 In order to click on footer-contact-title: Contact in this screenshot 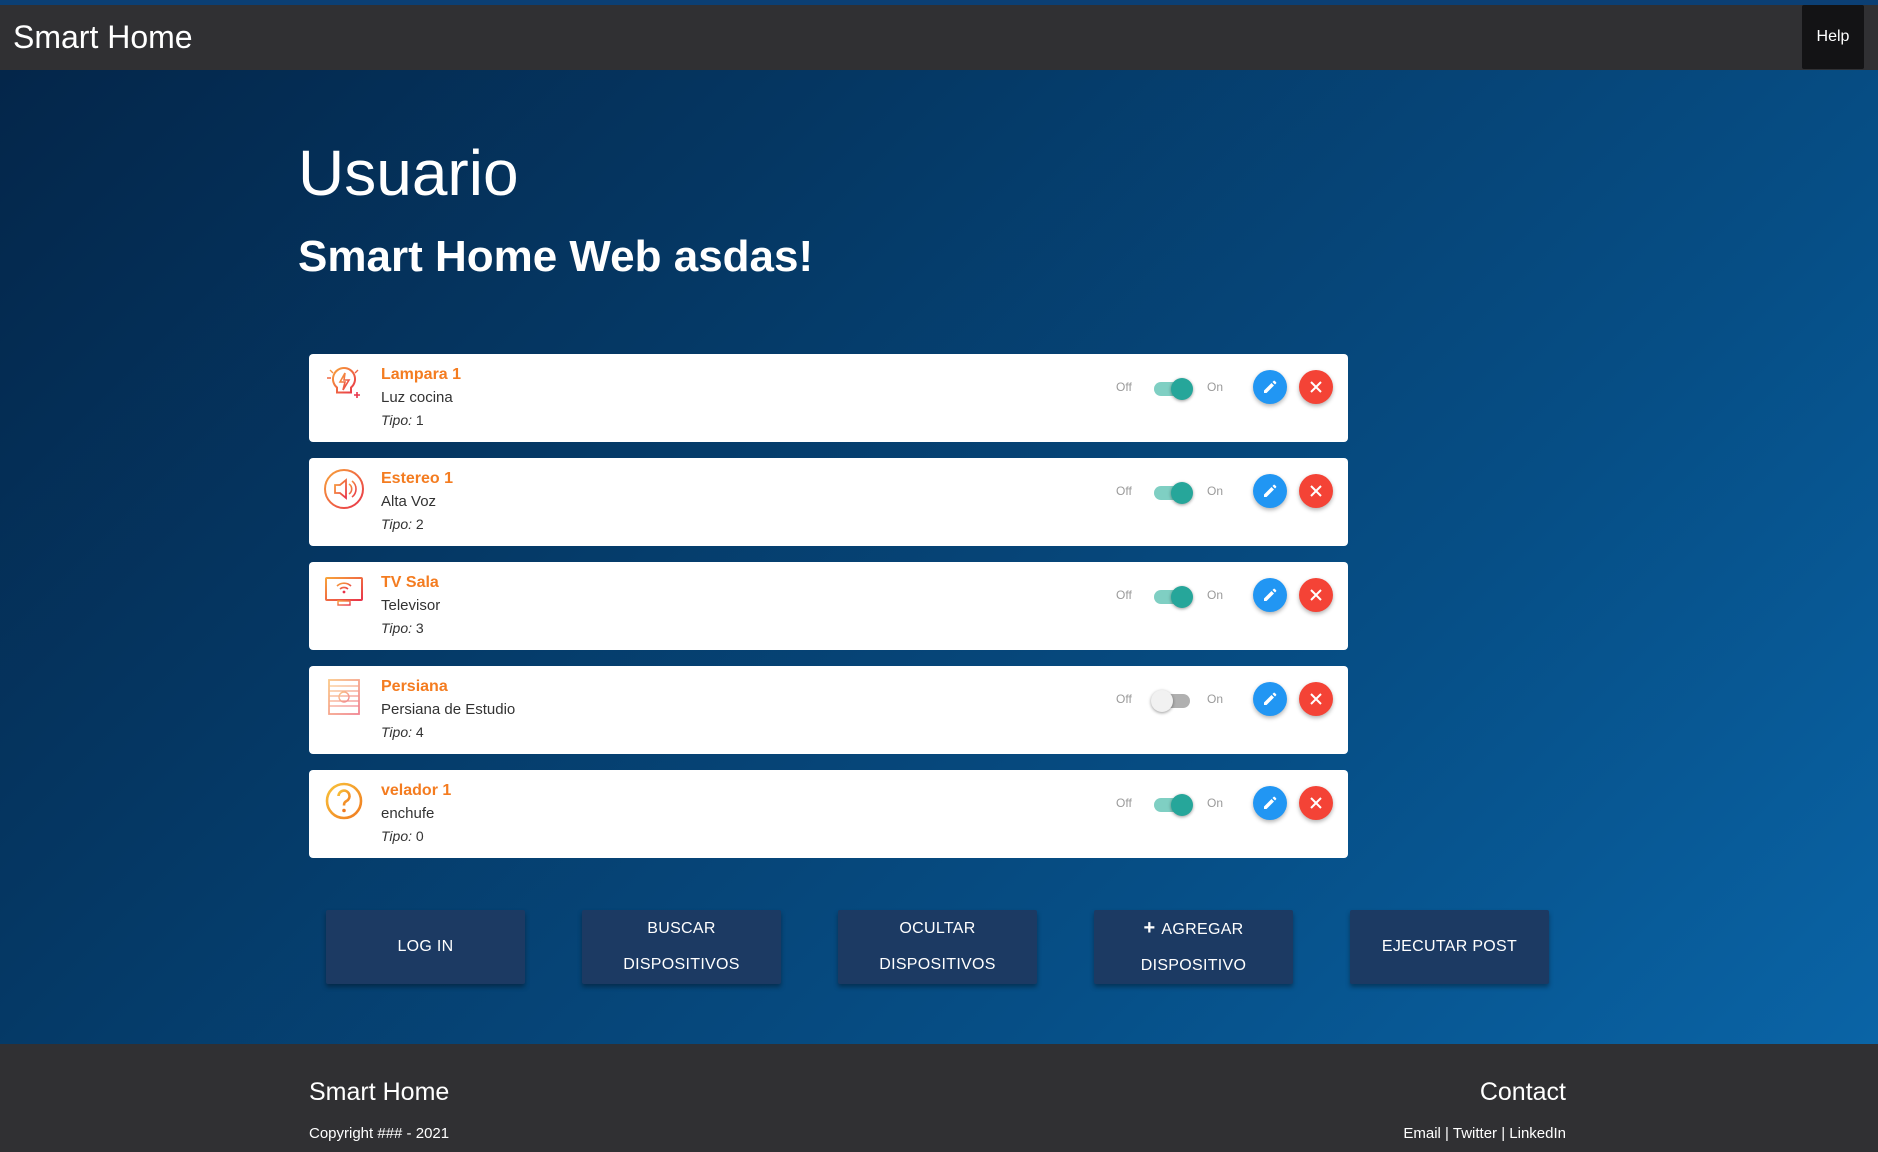, I will do `click(1522, 1092)`.